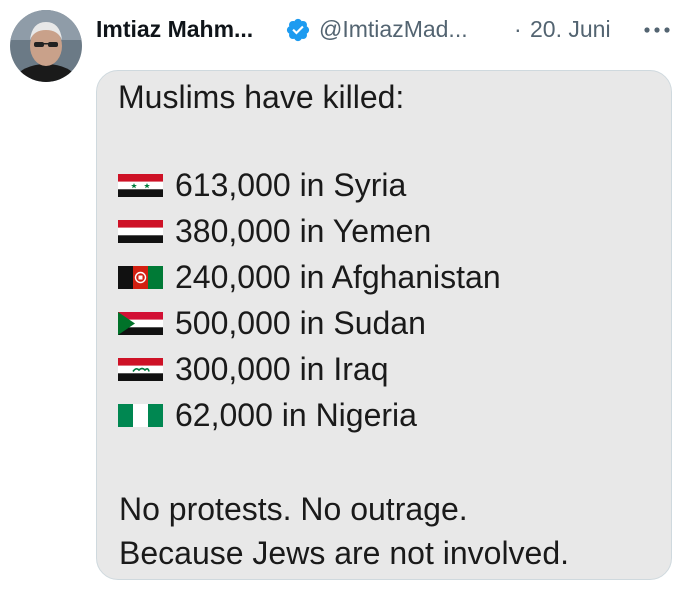  Describe the element at coordinates (282, 369) in the screenshot. I see `list-item-text: 300,000 in Iraq` at that location.